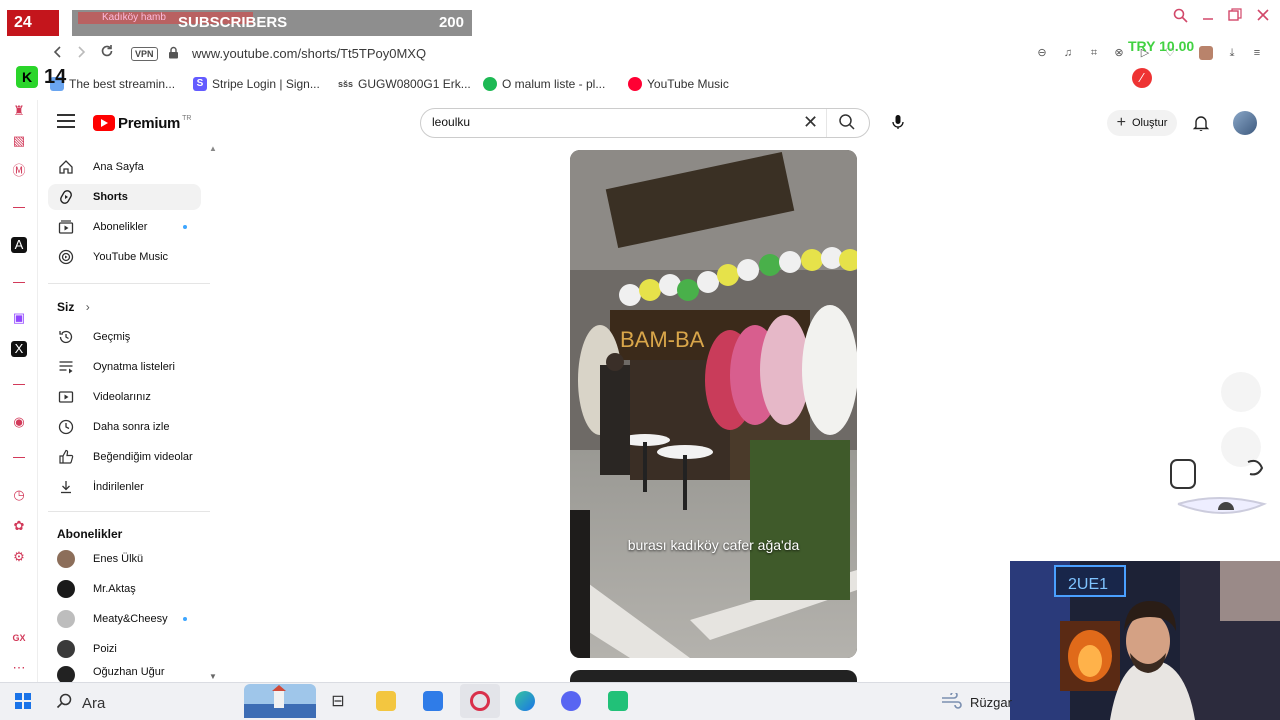 The height and width of the screenshot is (720, 1280). Describe the element at coordinates (124, 619) in the screenshot. I see `sidebar-channel: Meaty&Cheesy` at that location.